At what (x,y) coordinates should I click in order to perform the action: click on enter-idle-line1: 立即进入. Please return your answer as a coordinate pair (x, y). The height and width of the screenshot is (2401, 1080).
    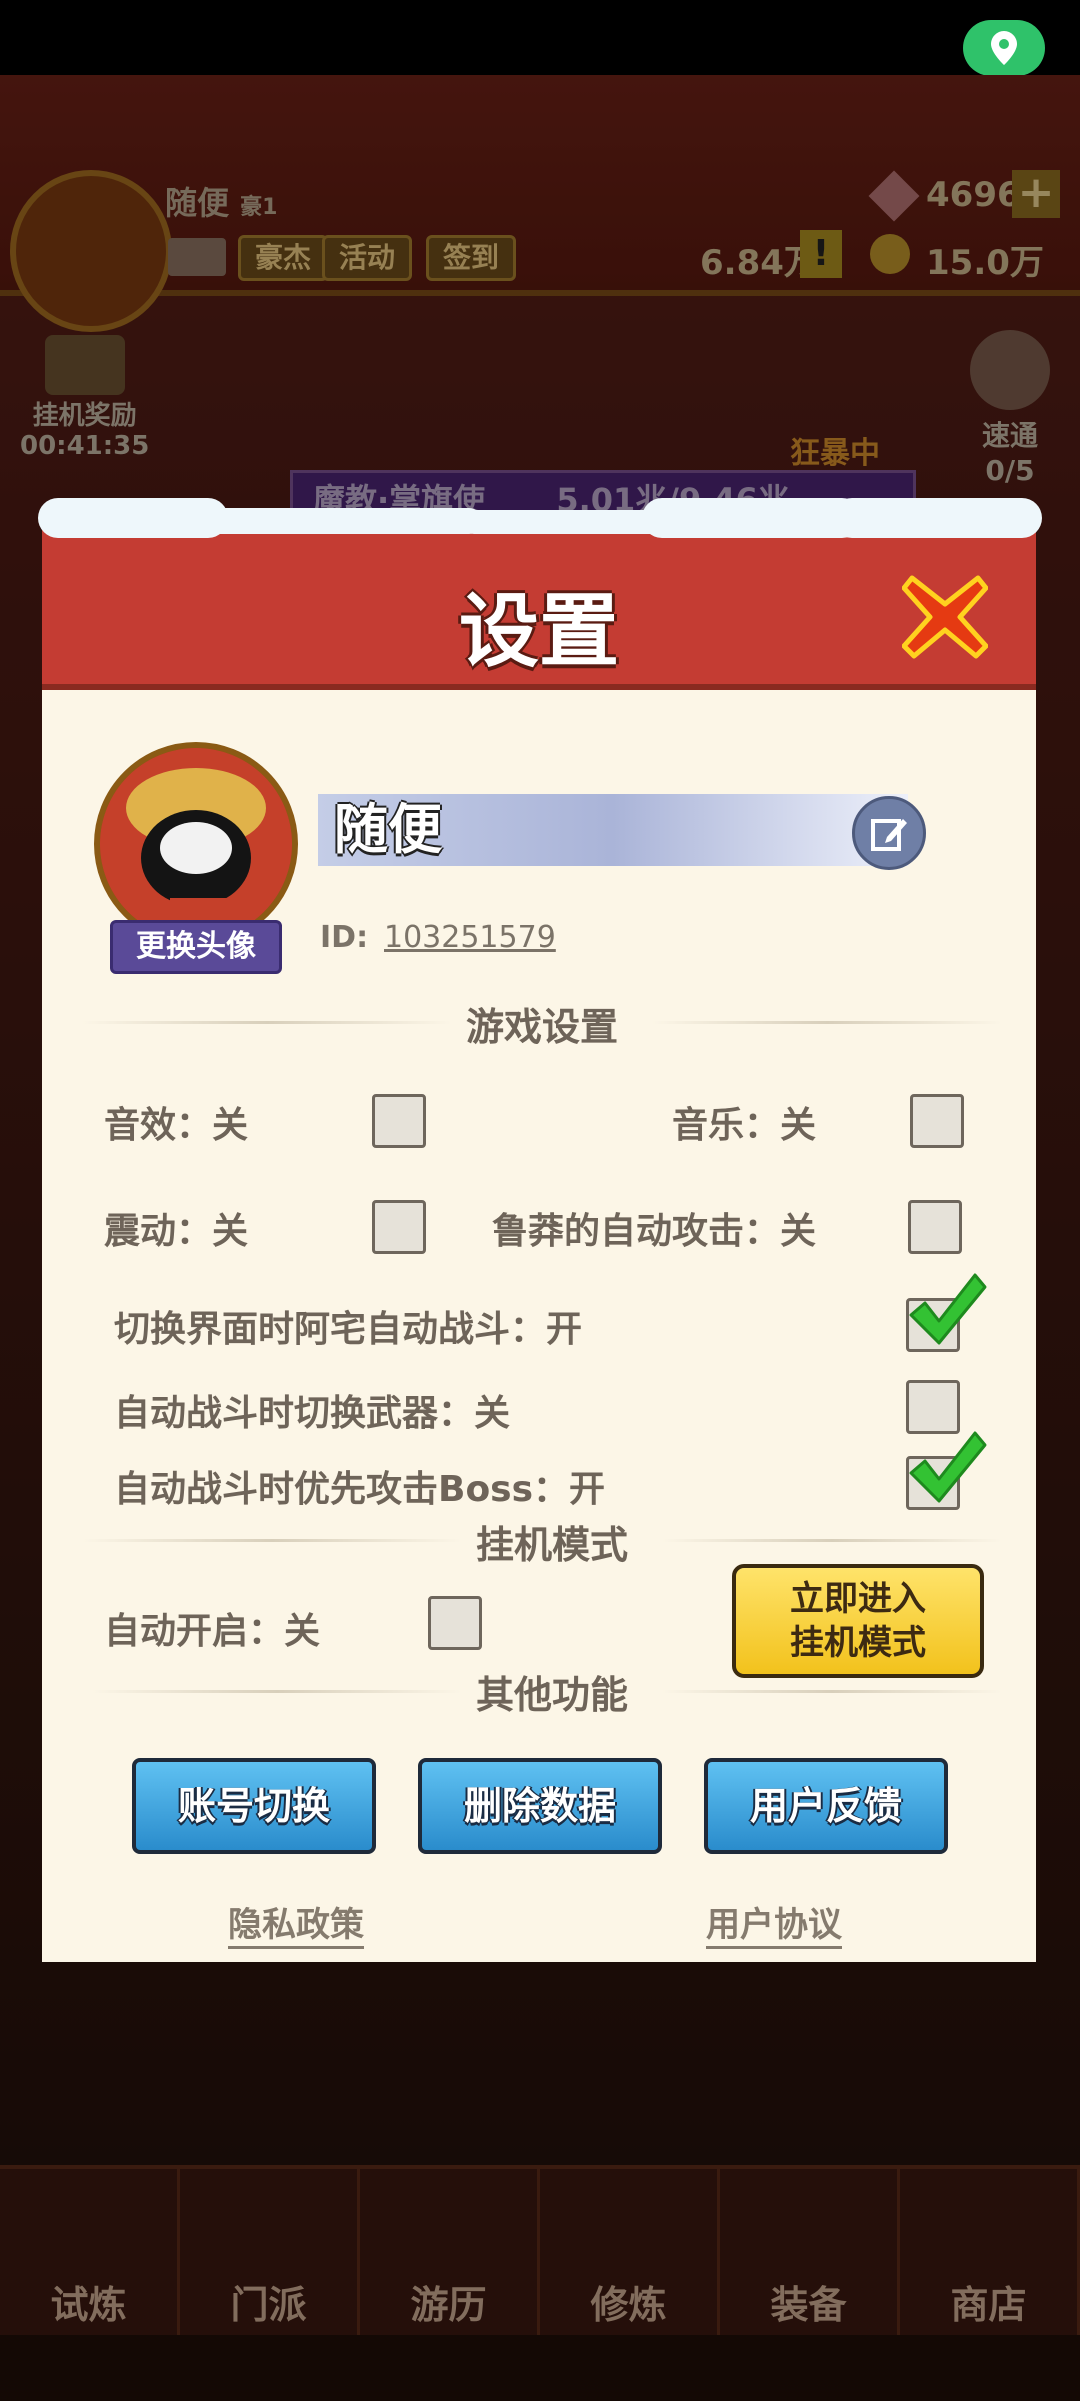
    Looking at the image, I should click on (858, 1599).